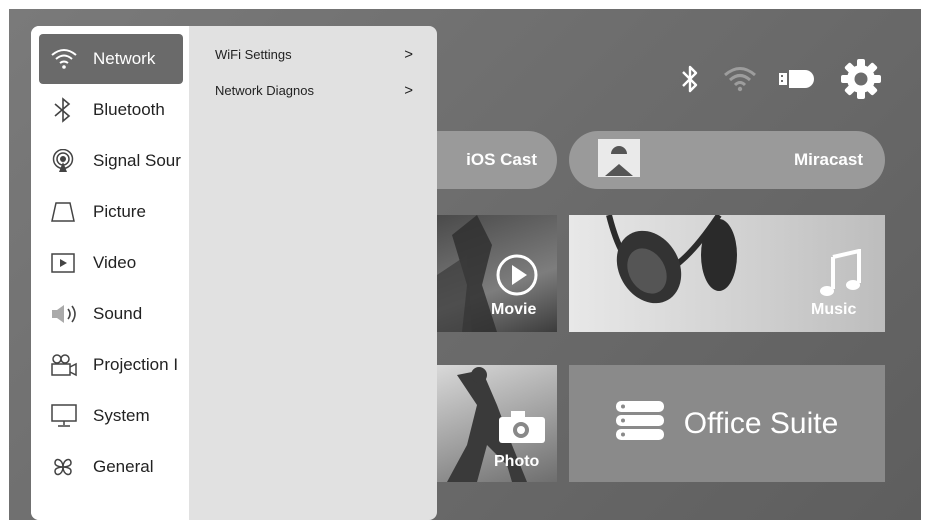 Image resolution: width=925 pixels, height=524 pixels. I want to click on bluetooth-status-icon, so click(690, 79).